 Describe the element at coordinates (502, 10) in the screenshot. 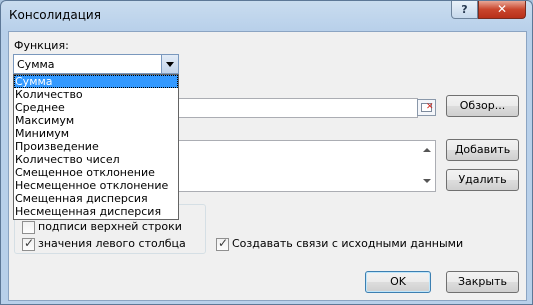

I see `close-window-button: ✕` at that location.